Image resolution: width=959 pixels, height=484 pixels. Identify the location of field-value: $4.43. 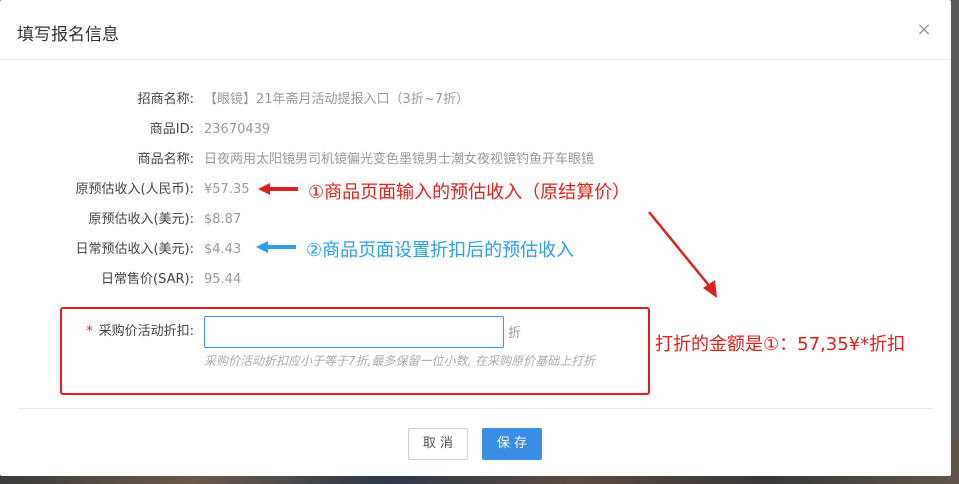
(223, 249).